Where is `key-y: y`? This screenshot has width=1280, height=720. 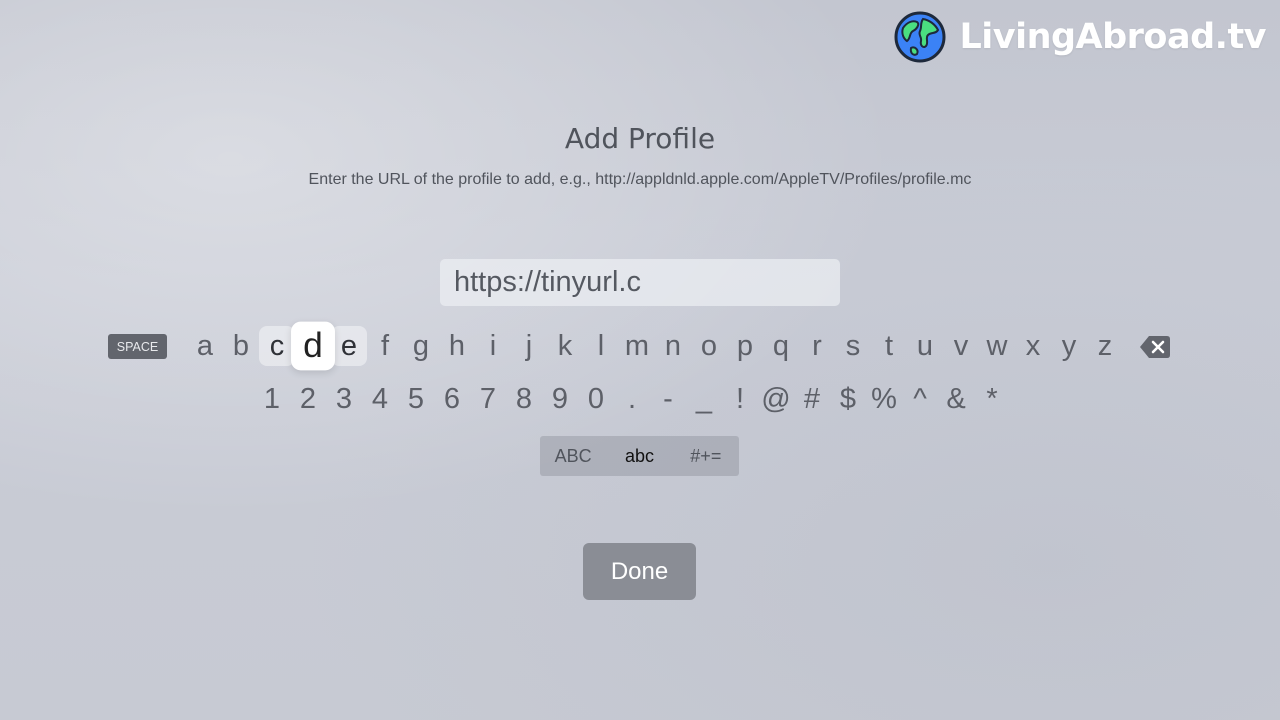 key-y: y is located at coordinates (1069, 346).